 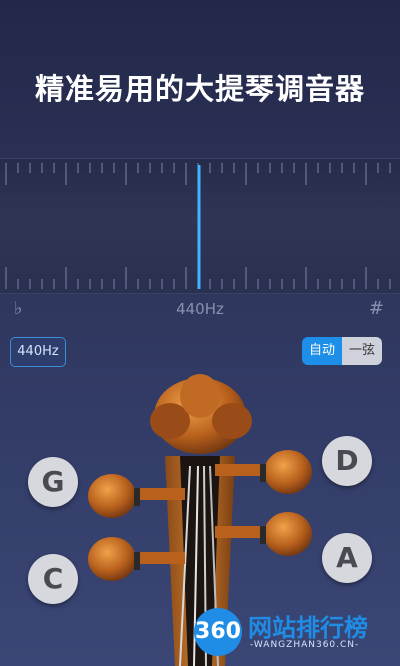 I want to click on note-row: ♭ 440Hz #, so click(x=200, y=309).